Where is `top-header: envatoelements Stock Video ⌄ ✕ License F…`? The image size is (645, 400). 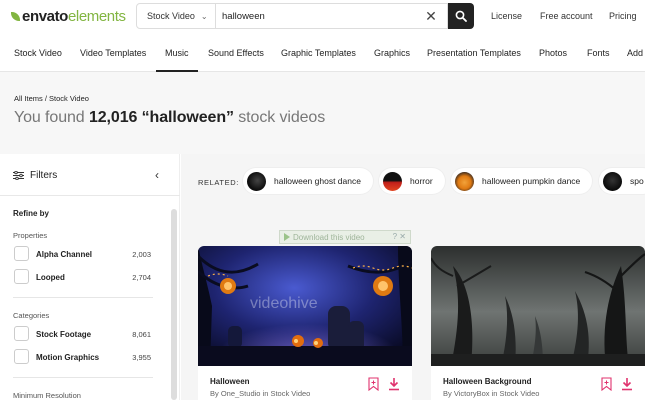 top-header: envatoelements Stock Video ⌄ ✕ License F… is located at coordinates (322, 17).